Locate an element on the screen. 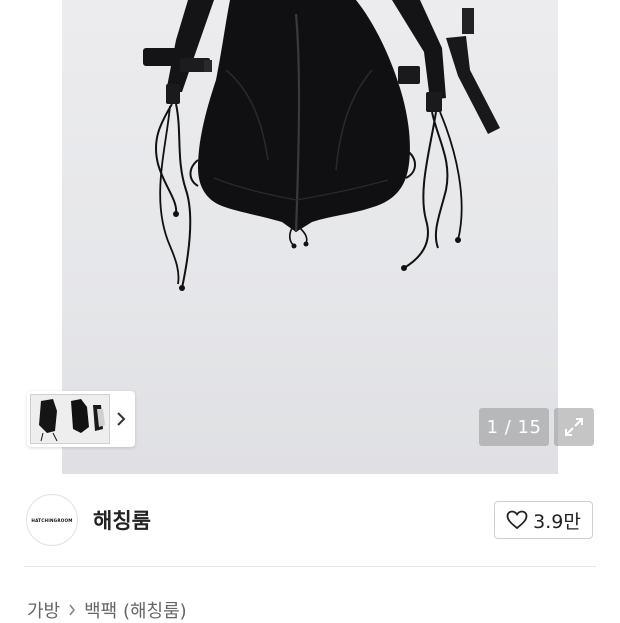 The width and height of the screenshot is (620, 623). thumbnail-next-button is located at coordinates (121, 419).